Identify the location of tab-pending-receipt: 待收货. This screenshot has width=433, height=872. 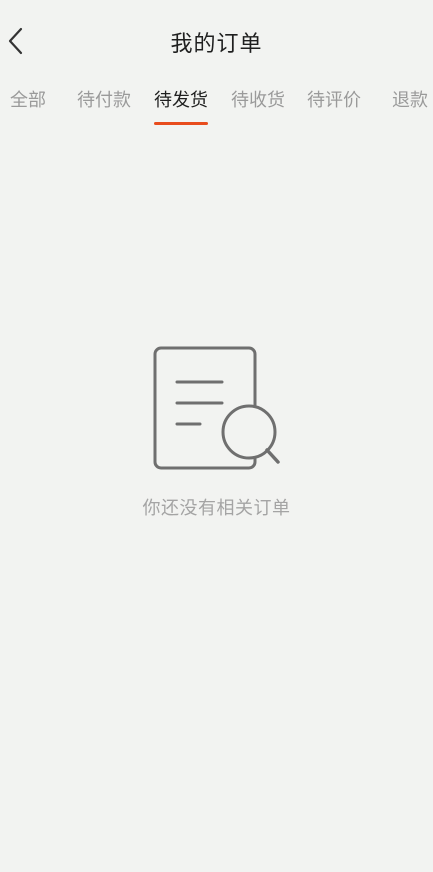
(258, 99).